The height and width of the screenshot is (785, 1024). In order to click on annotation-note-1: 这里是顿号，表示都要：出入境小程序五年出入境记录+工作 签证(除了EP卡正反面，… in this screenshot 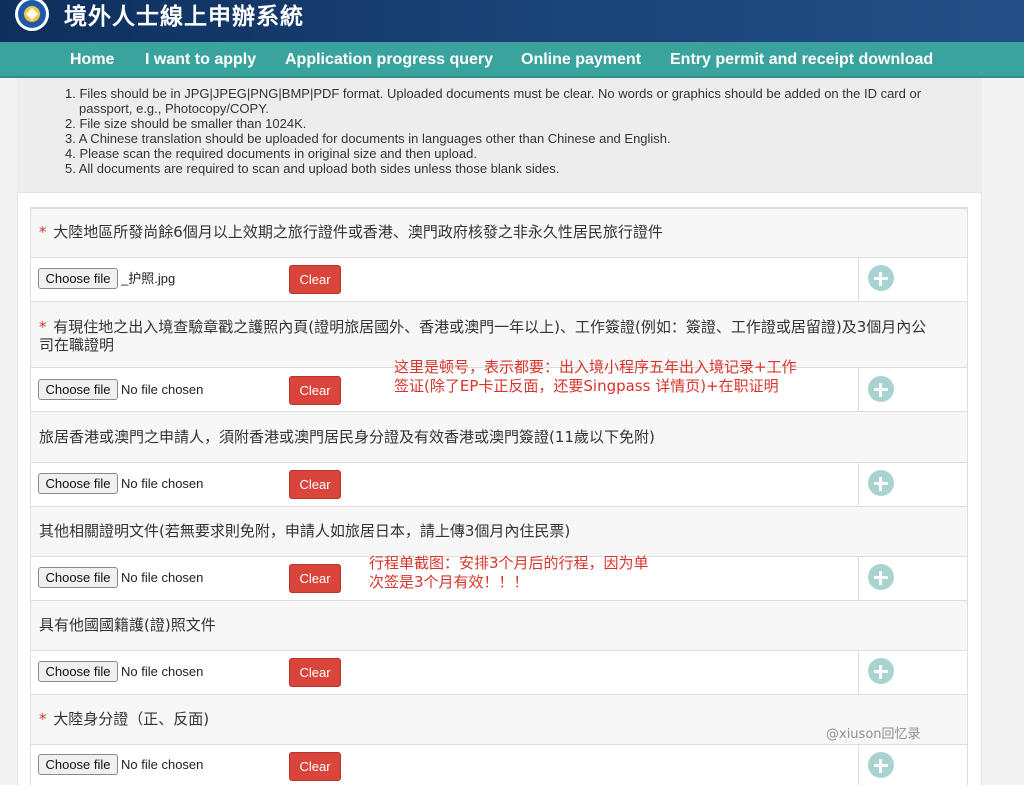, I will do `click(595, 377)`.